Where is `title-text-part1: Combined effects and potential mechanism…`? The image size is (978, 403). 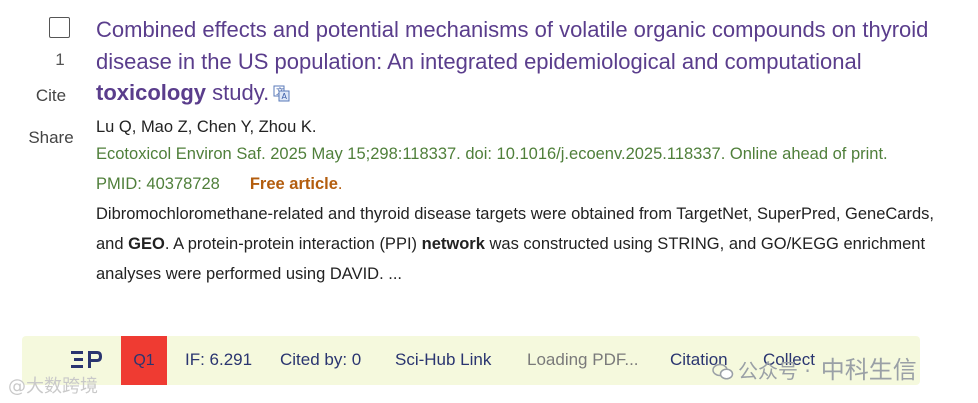 title-text-part1: Combined effects and potential mechanism… is located at coordinates (512, 45).